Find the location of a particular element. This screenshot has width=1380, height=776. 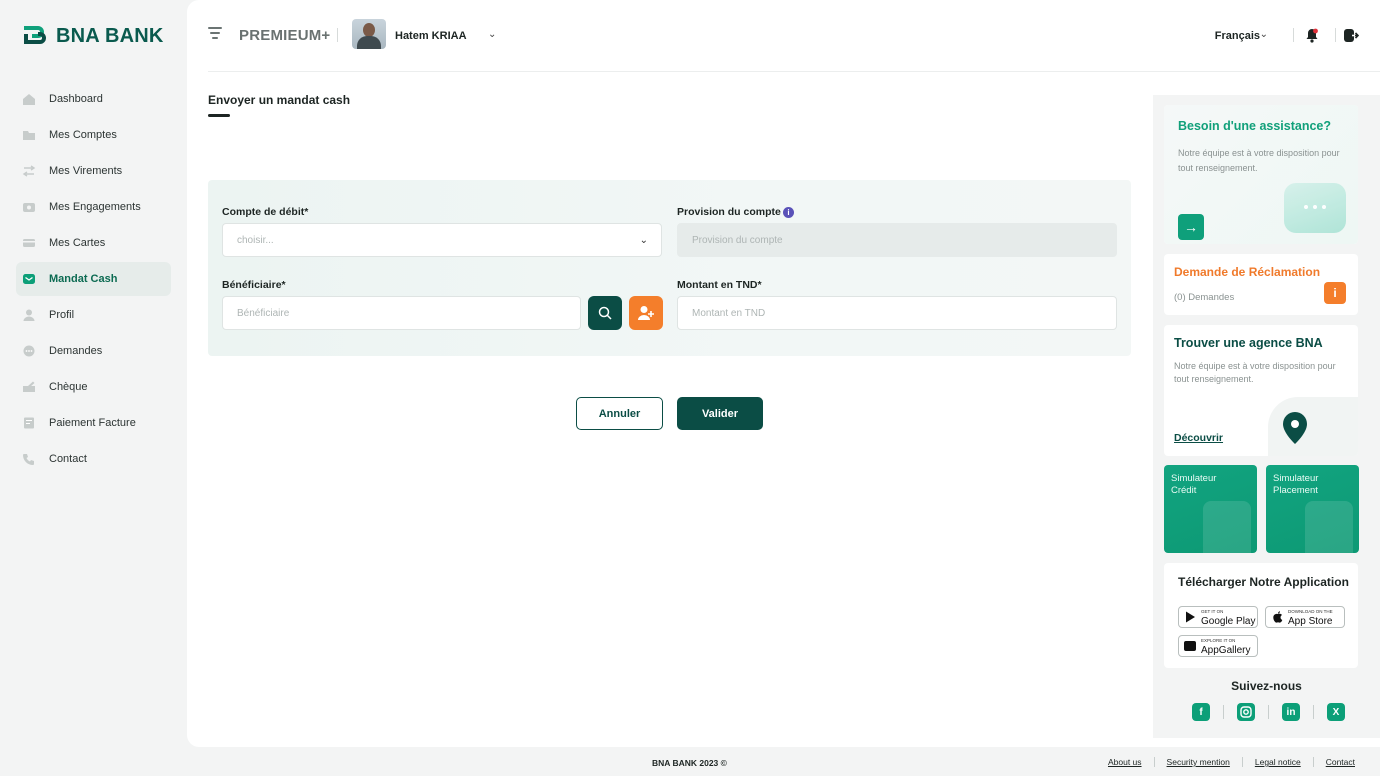

transfer-icon is located at coordinates (29, 171).